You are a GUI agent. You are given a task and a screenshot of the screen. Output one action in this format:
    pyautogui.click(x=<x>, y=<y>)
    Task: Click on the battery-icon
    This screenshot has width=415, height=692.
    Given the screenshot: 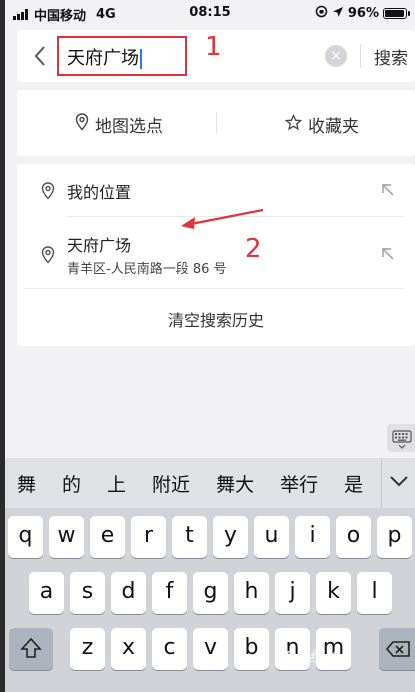 What is the action you would take?
    pyautogui.click(x=396, y=13)
    